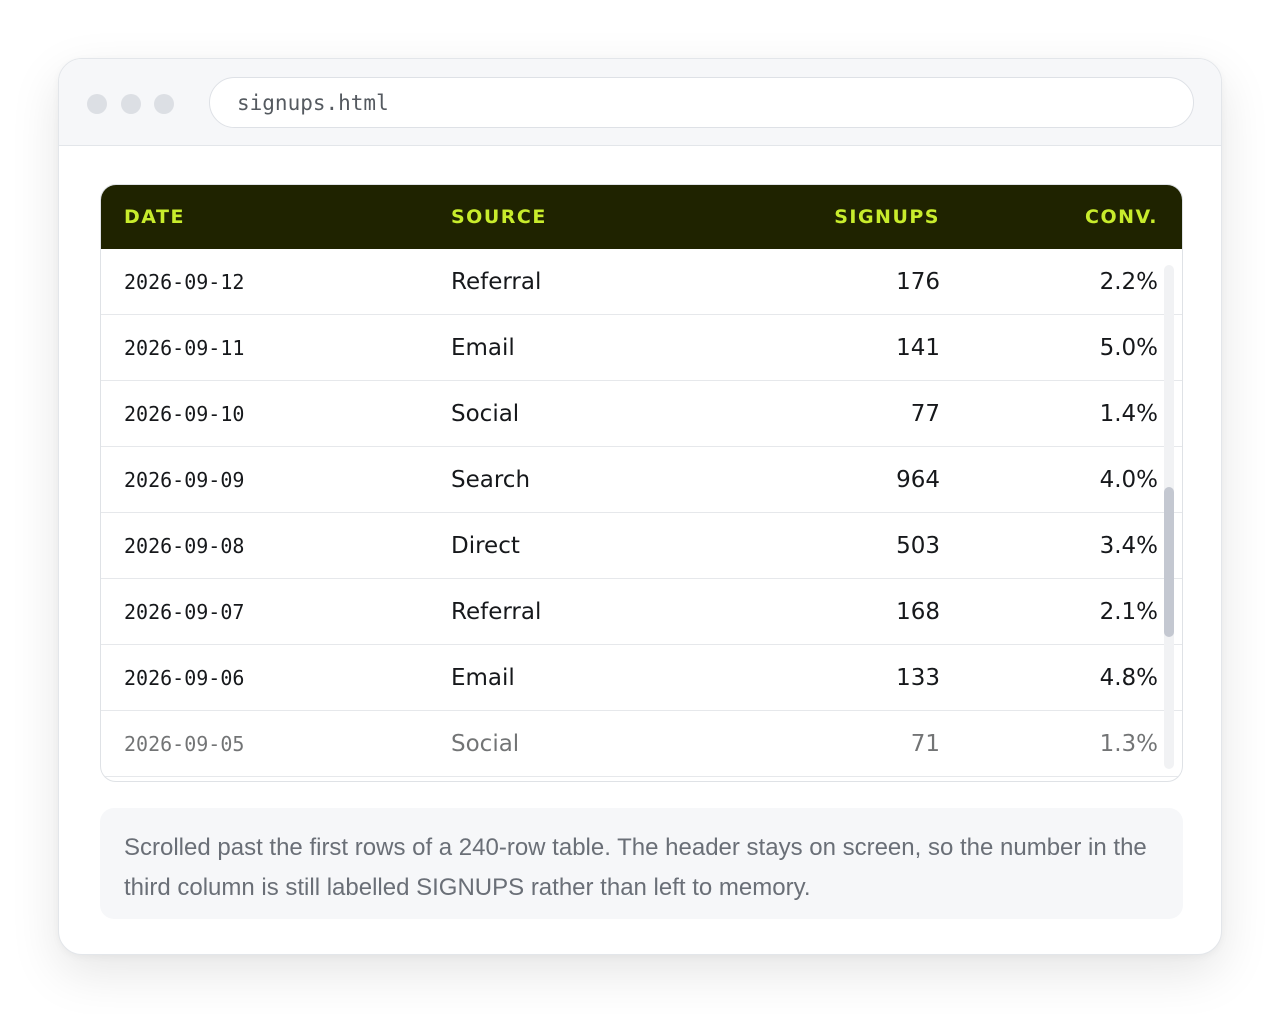 Image resolution: width=1280 pixels, height=1014 pixels. What do you see at coordinates (641, 612) in the screenshot?
I see `table-row: 2026-09-07 Referral 168 2.1%` at bounding box center [641, 612].